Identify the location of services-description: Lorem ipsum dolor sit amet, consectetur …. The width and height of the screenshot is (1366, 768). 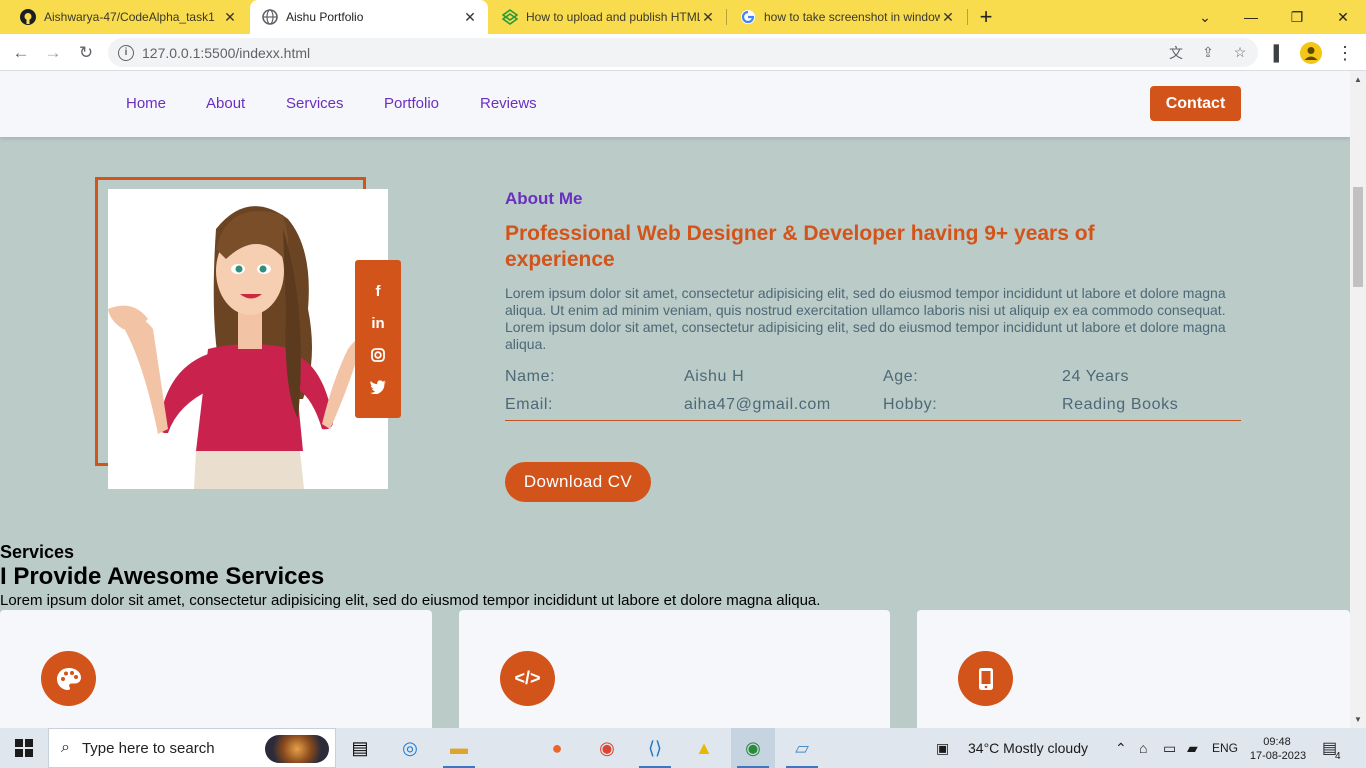
(410, 600).